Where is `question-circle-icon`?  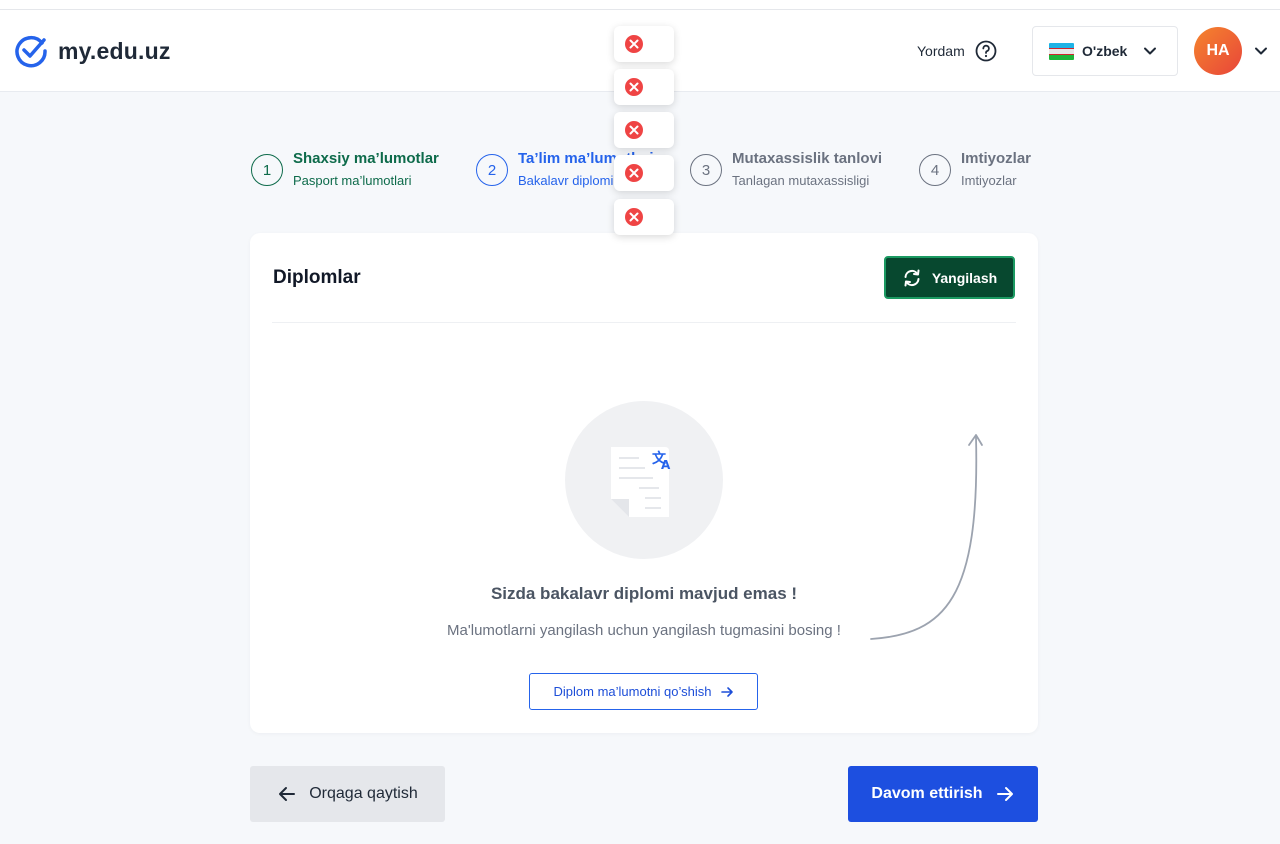
question-circle-icon is located at coordinates (986, 51).